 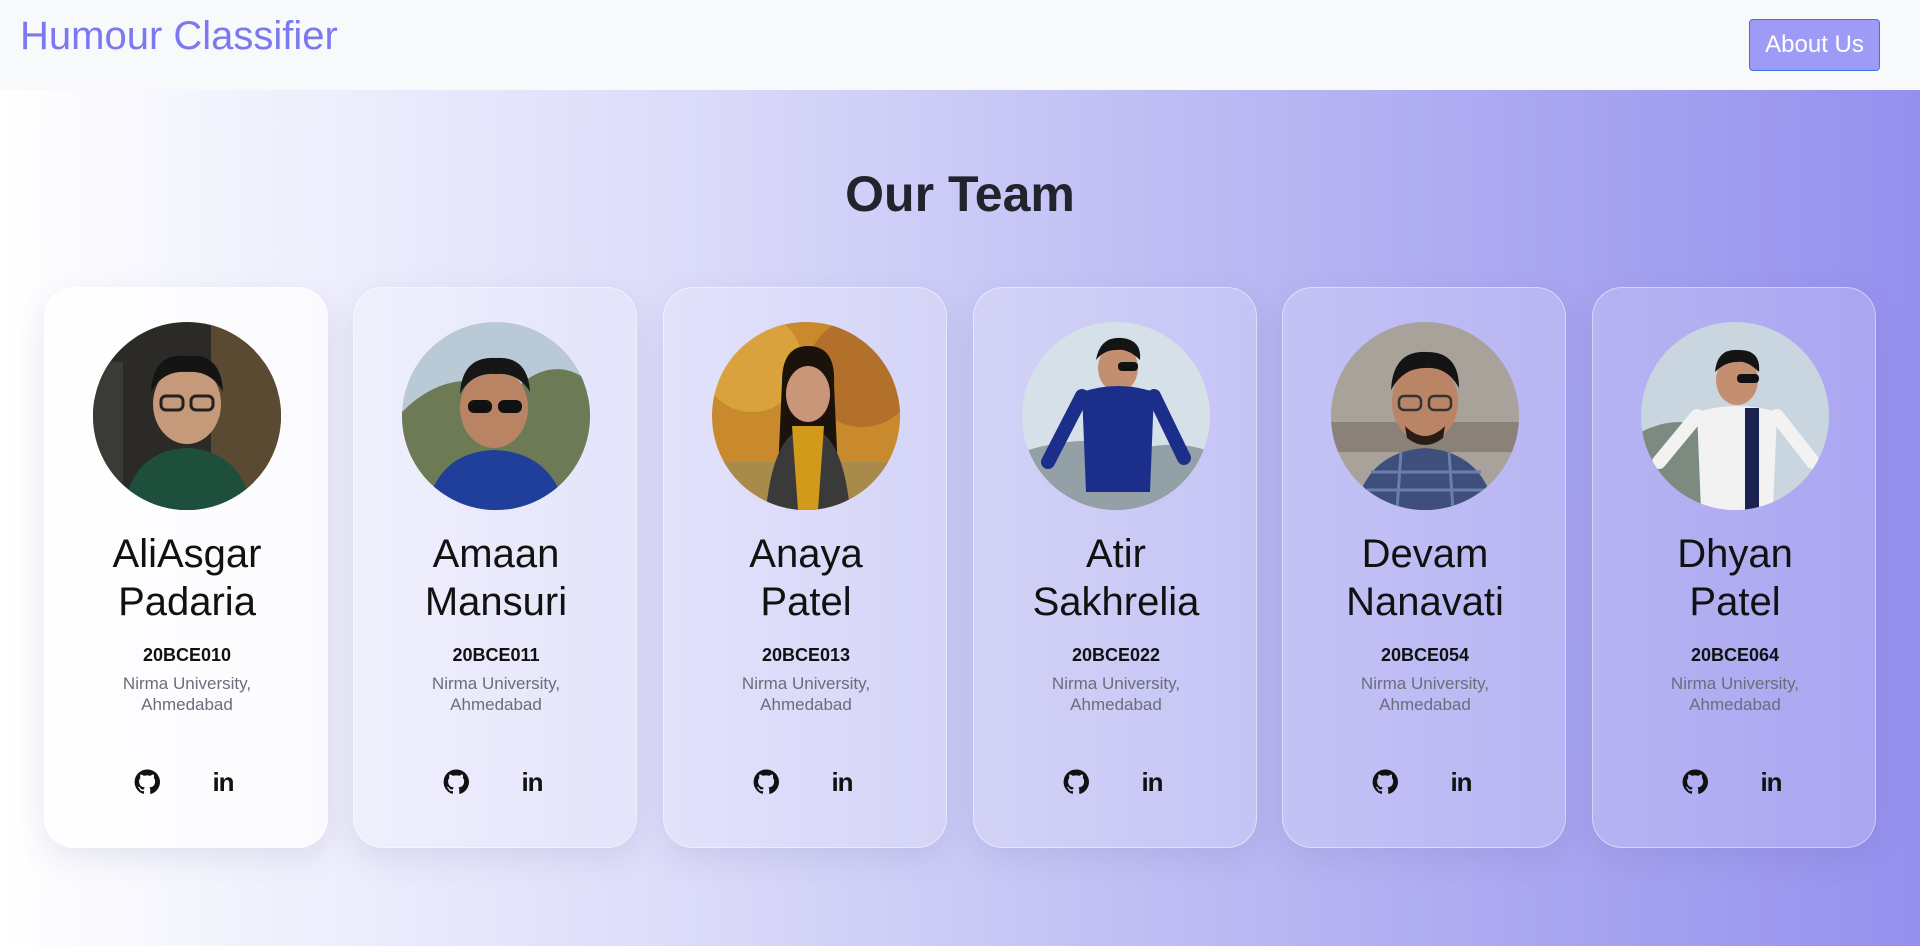 What do you see at coordinates (960, 45) in the screenshot?
I see `navbar: Humour Classifier About Us` at bounding box center [960, 45].